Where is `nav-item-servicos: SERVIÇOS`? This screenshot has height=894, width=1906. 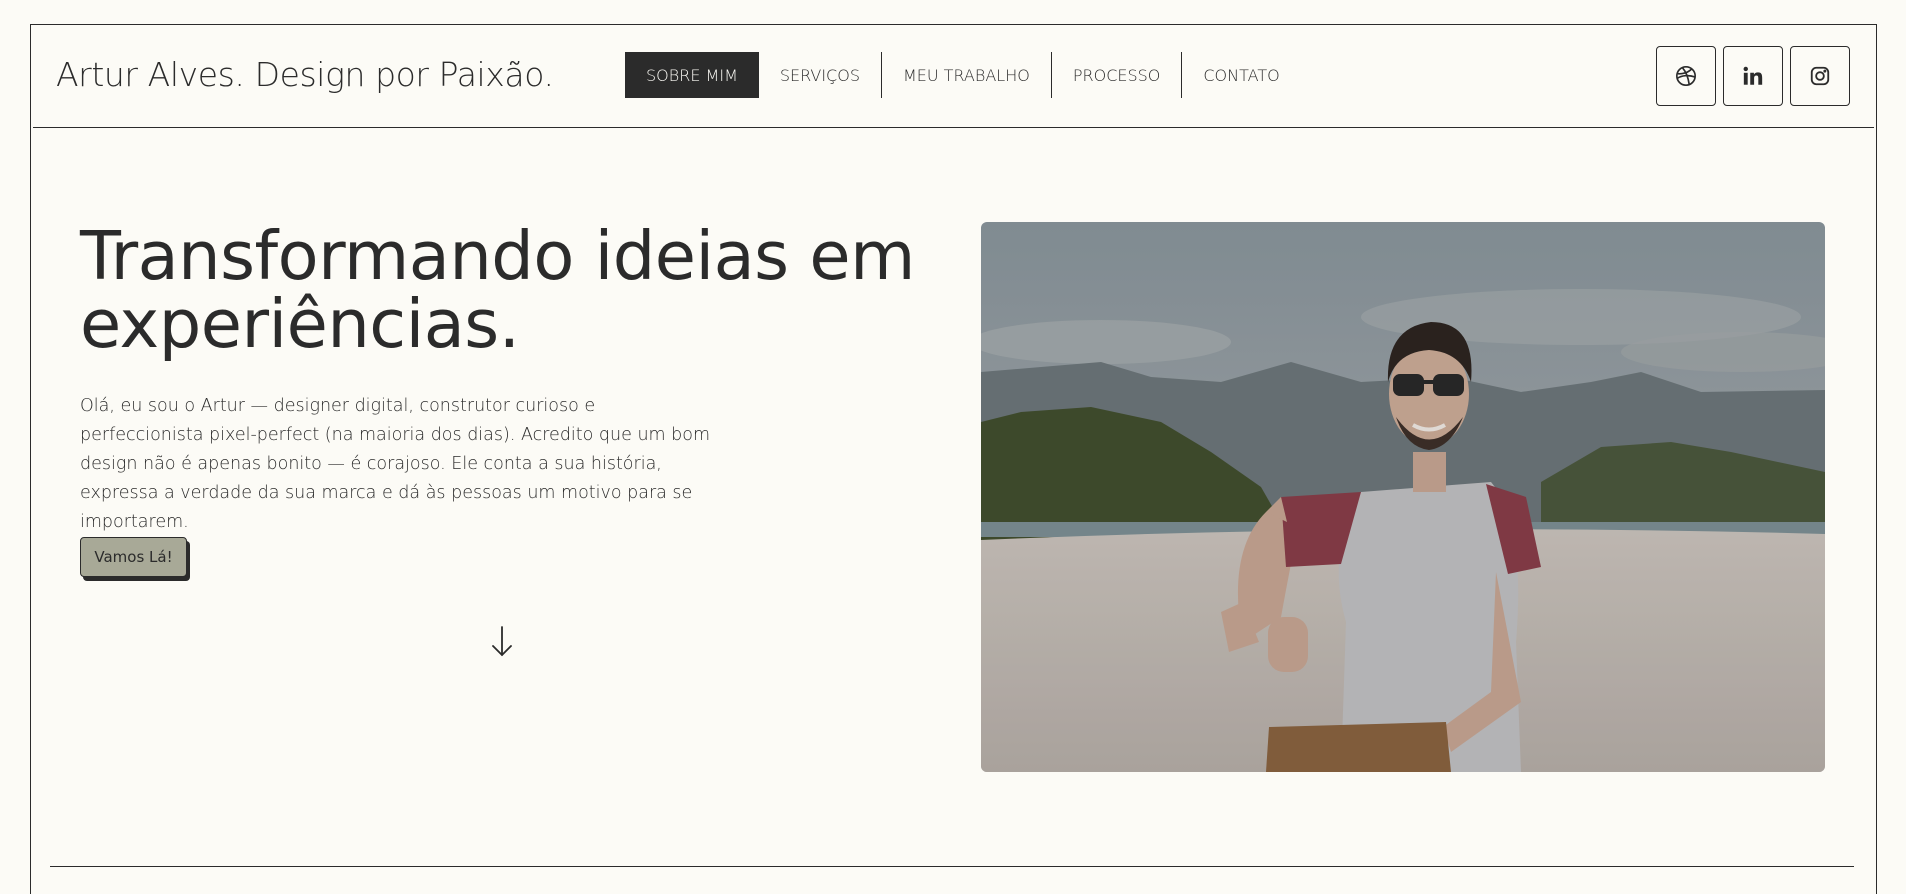 nav-item-servicos: SERVIÇOS is located at coordinates (820, 75).